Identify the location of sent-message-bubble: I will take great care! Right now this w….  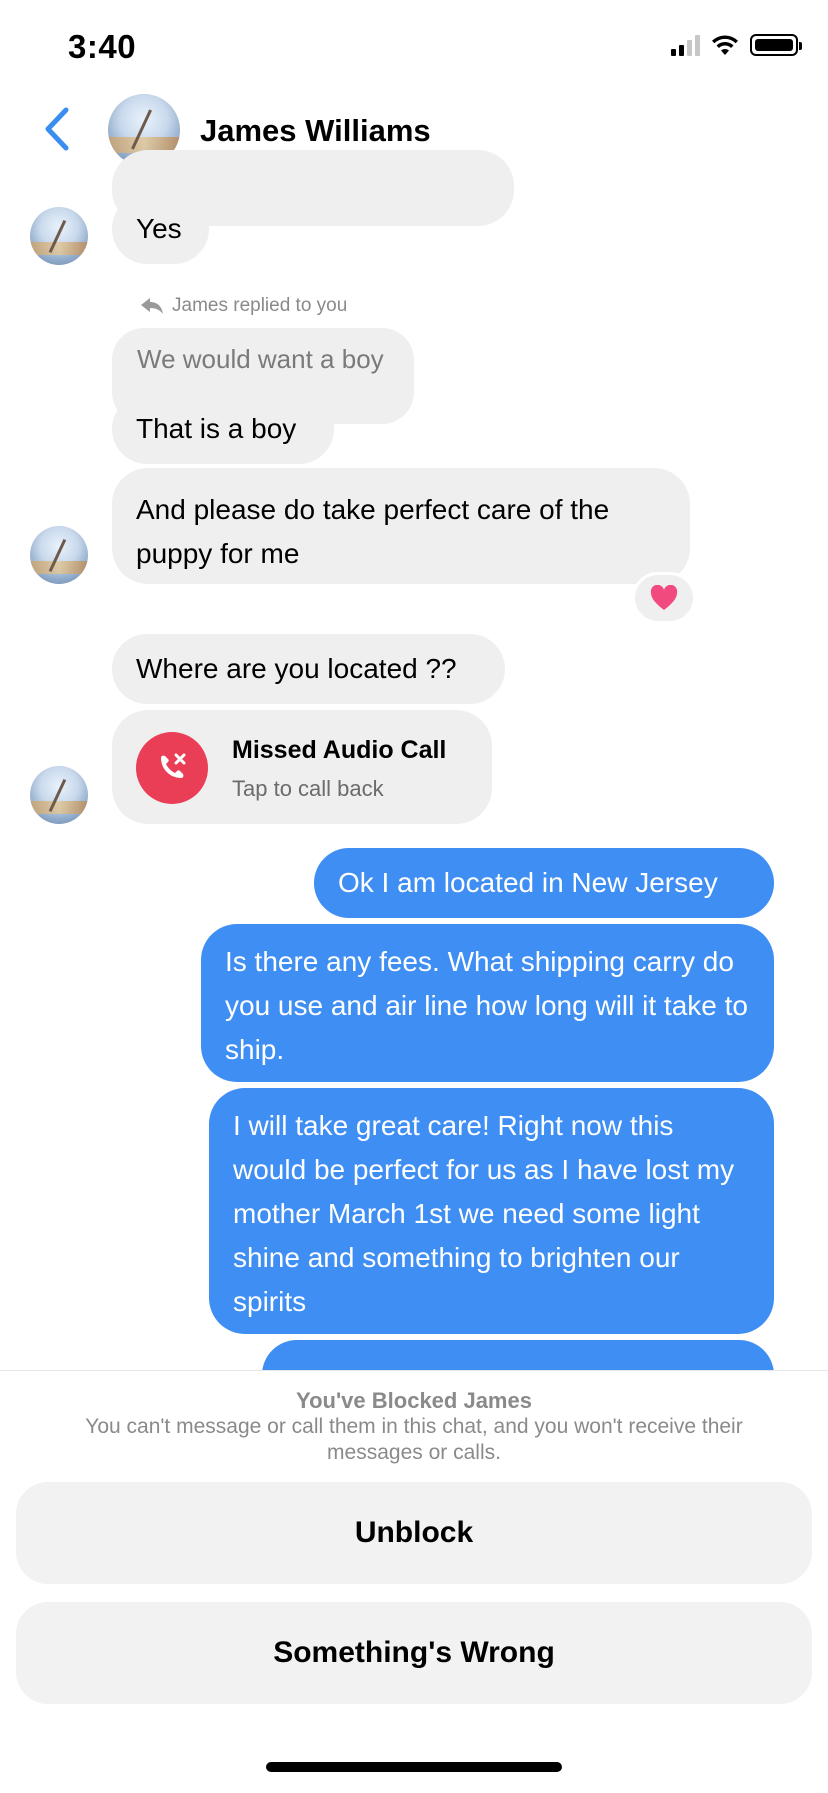
(491, 1211).